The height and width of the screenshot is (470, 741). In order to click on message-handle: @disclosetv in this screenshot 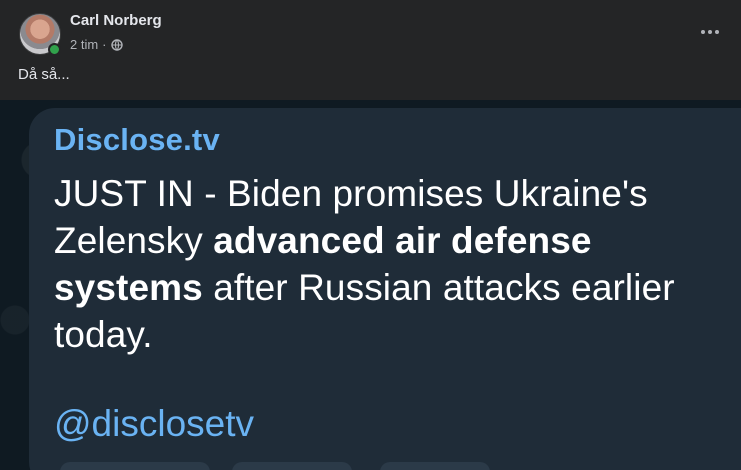, I will do `click(154, 424)`.